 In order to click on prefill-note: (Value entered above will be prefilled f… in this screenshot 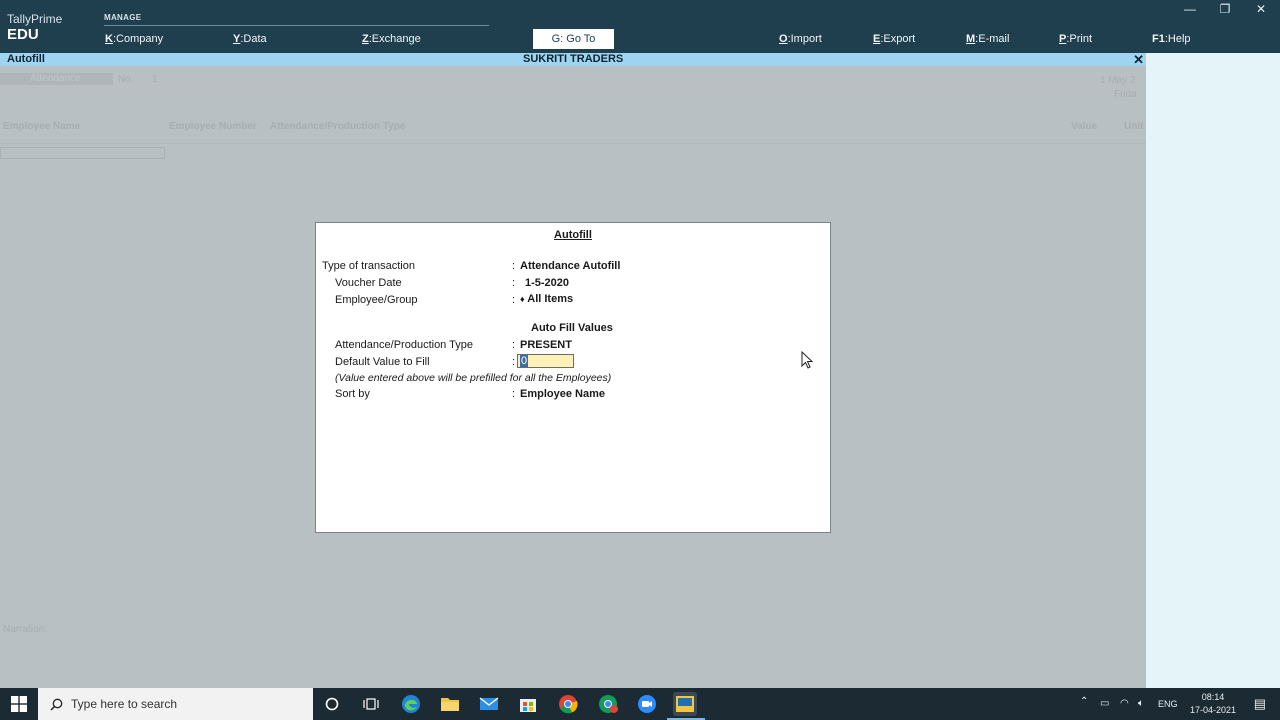, I will do `click(473, 378)`.